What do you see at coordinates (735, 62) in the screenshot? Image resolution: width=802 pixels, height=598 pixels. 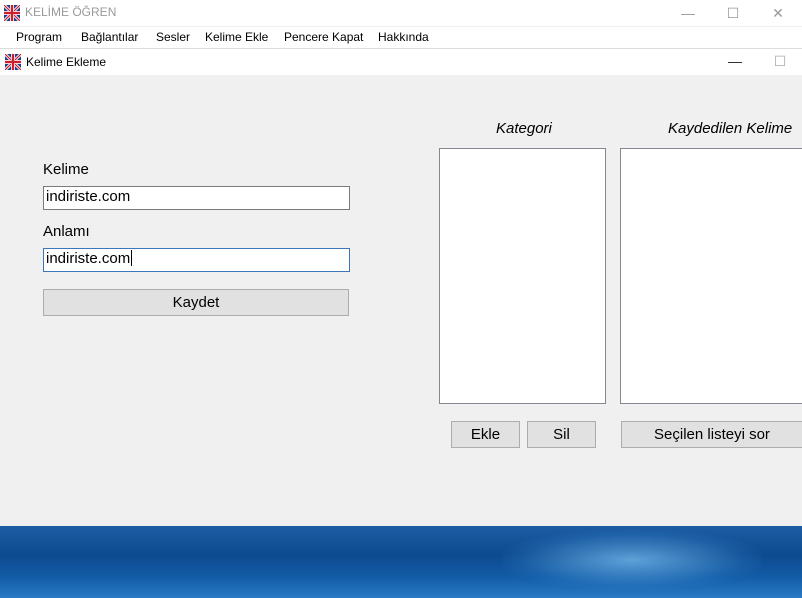 I see `child-minimize-button: —` at bounding box center [735, 62].